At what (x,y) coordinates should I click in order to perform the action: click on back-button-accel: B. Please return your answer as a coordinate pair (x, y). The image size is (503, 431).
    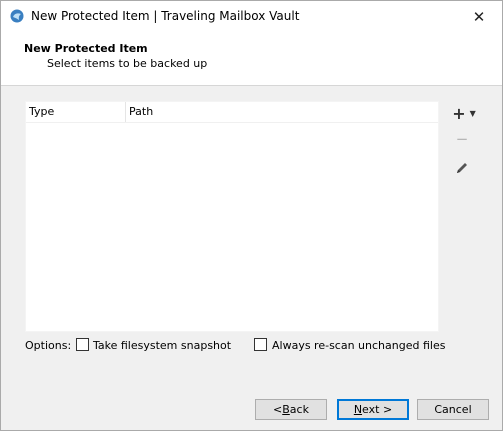
    Looking at the image, I should click on (286, 409).